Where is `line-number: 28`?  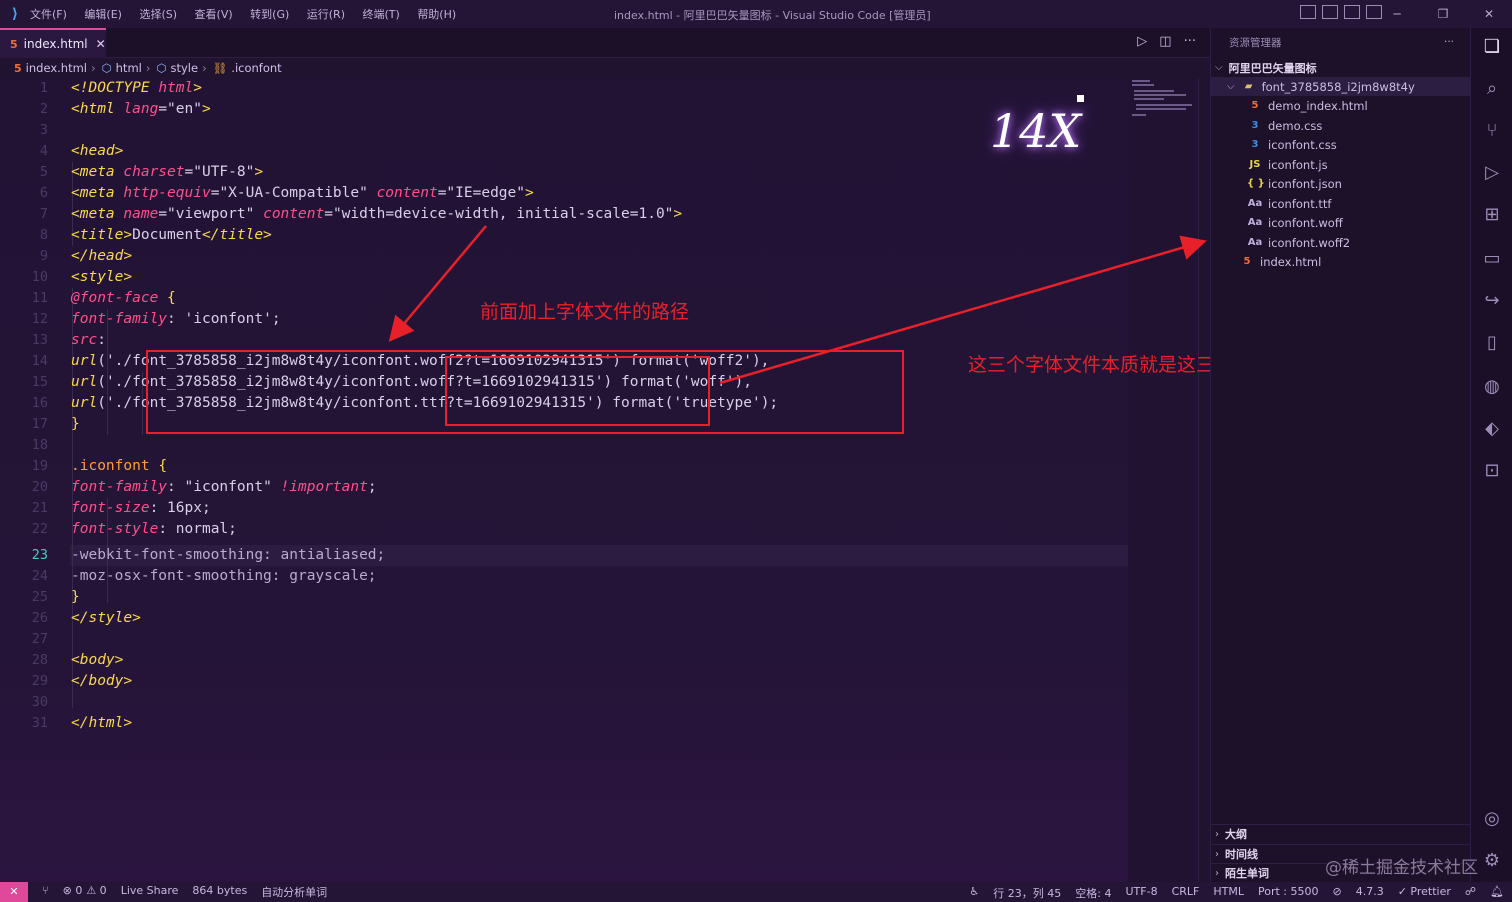
line-number: 28 is located at coordinates (39, 660).